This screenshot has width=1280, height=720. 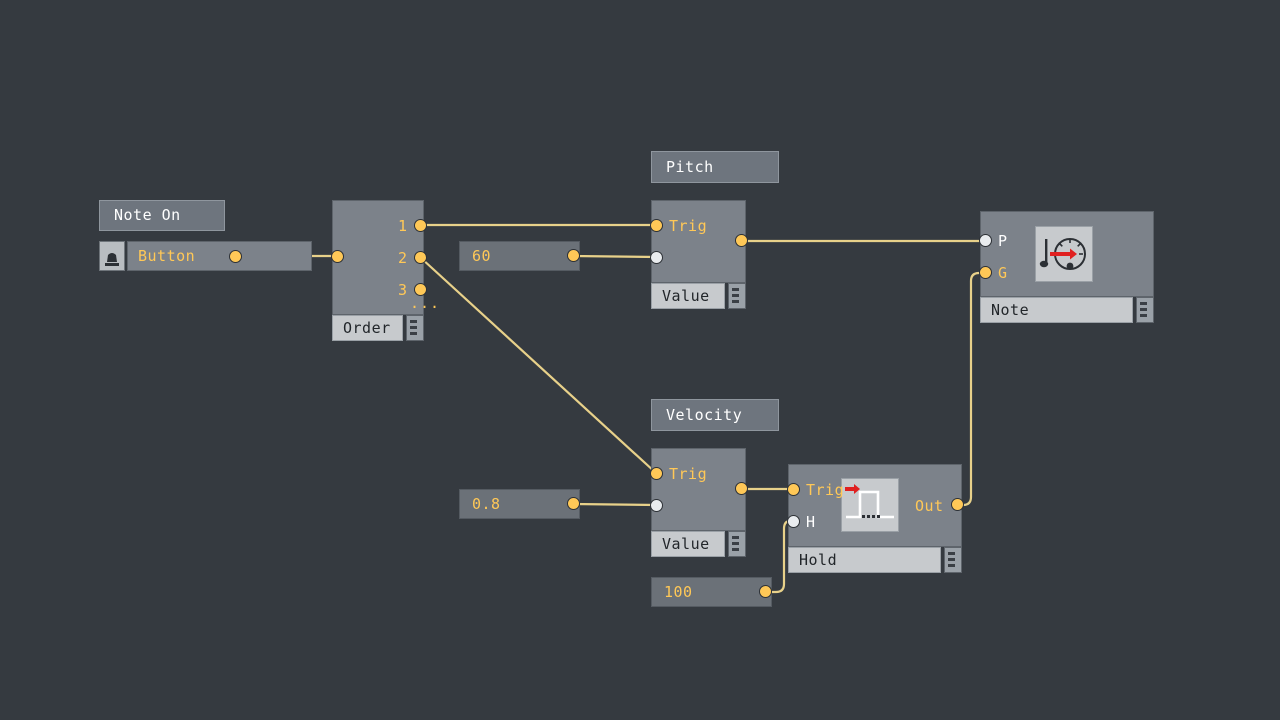 What do you see at coordinates (690, 166) in the screenshot?
I see `comment-pitch-label: Pitch` at bounding box center [690, 166].